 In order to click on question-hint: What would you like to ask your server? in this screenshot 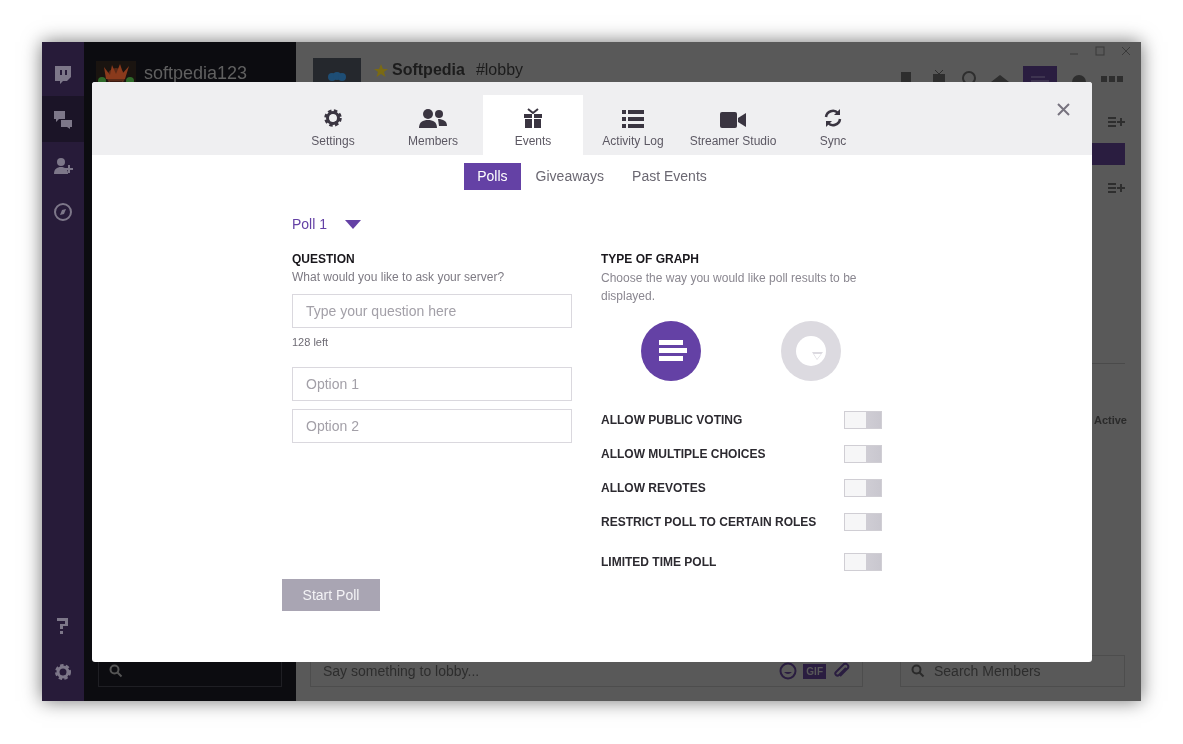, I will do `click(399, 277)`.